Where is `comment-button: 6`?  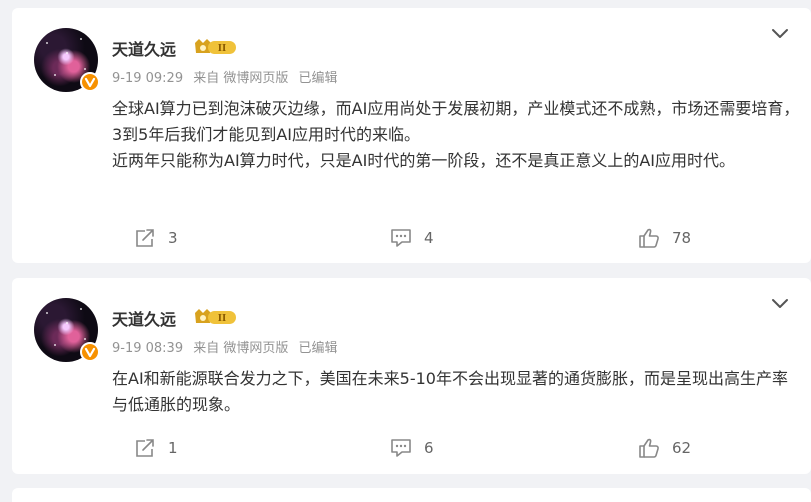 comment-button: 6 is located at coordinates (412, 448).